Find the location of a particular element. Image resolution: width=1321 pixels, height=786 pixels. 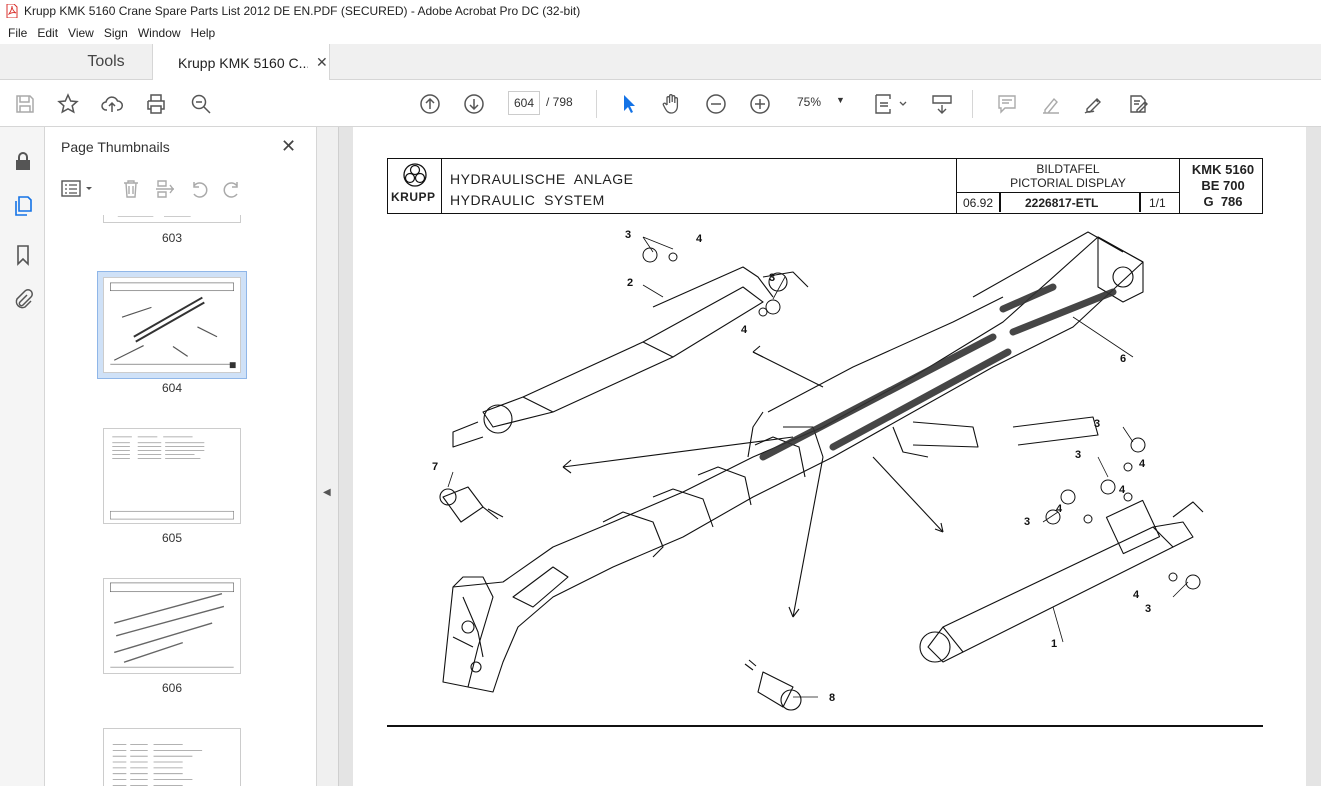

thumbnail-list: 603 604 605 606 is located at coordinates (170, 500).